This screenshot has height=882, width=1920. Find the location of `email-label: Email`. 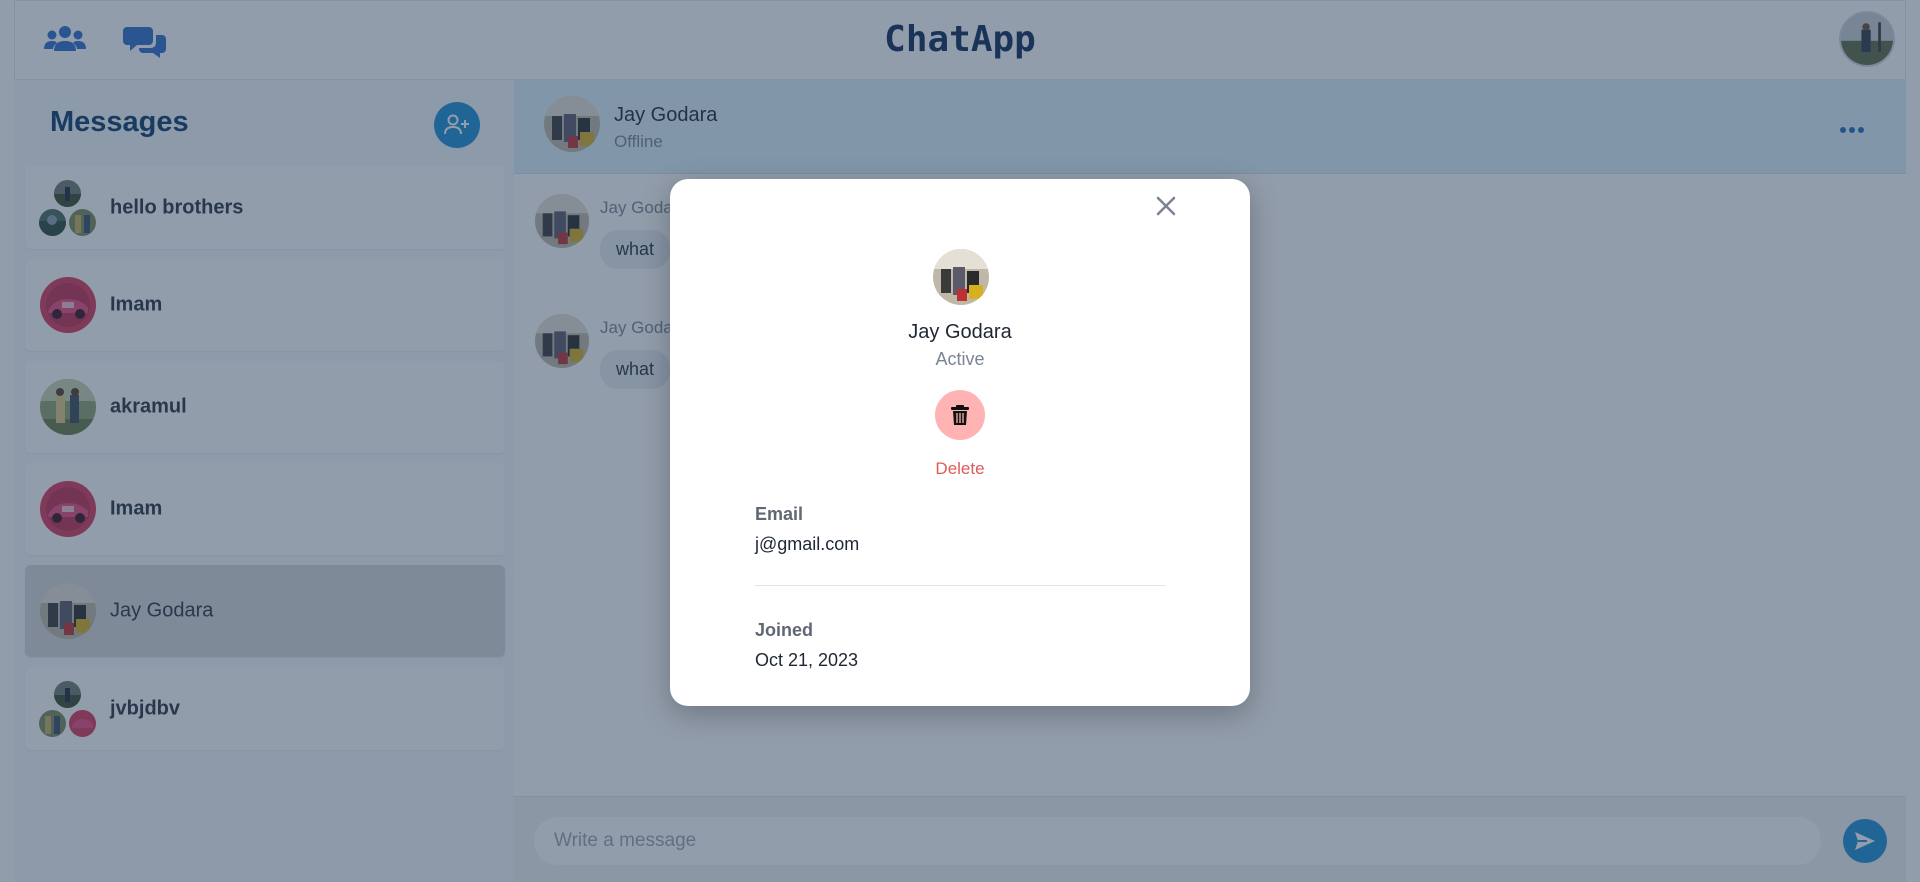

email-label: Email is located at coordinates (779, 514).